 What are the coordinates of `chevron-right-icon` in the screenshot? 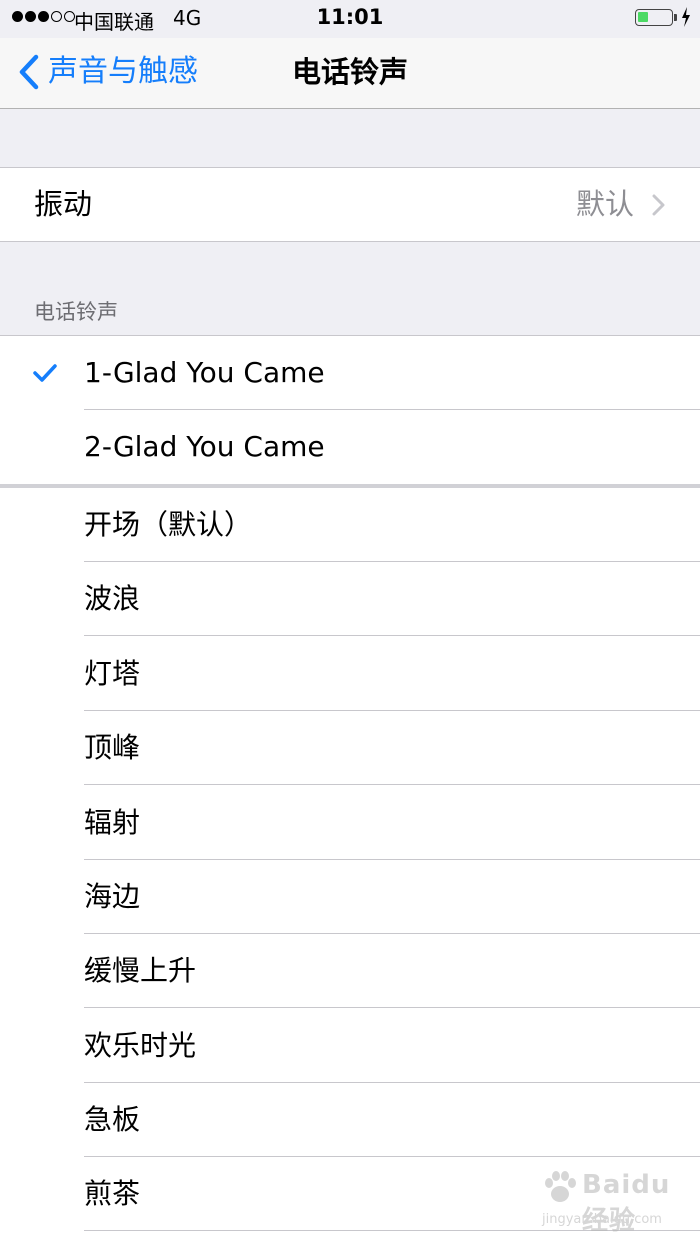 It's located at (658, 205).